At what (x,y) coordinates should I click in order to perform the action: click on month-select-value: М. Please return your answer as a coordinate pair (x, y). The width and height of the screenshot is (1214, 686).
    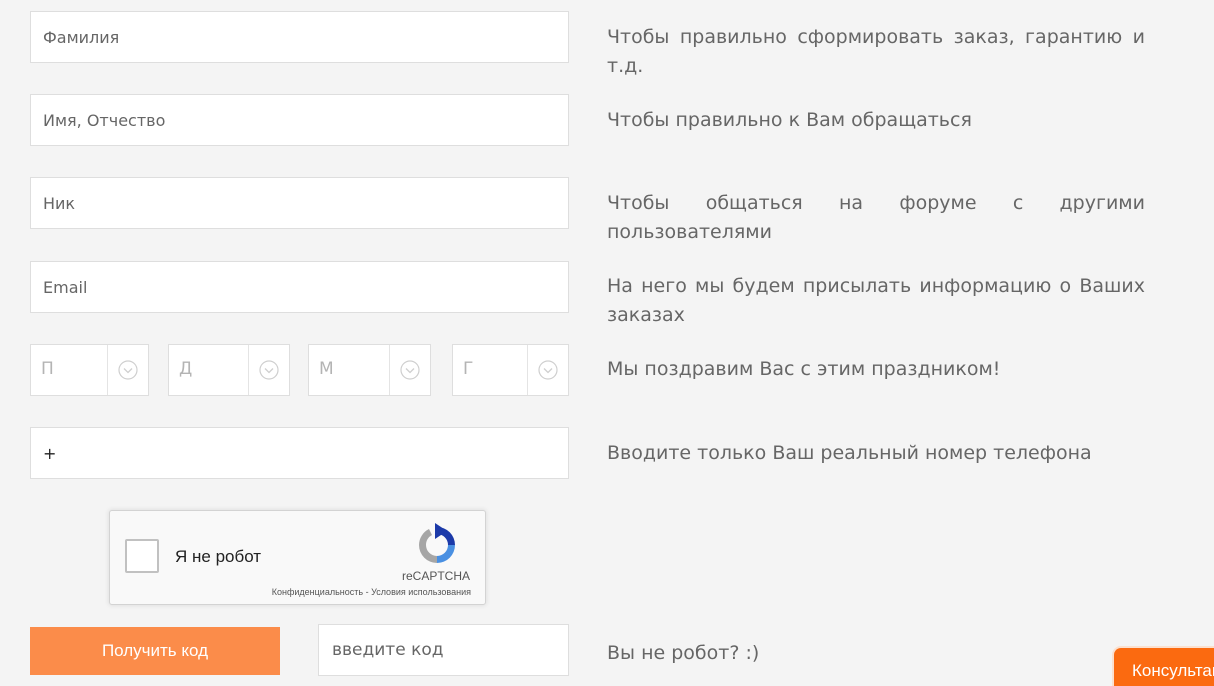
    Looking at the image, I should click on (326, 369).